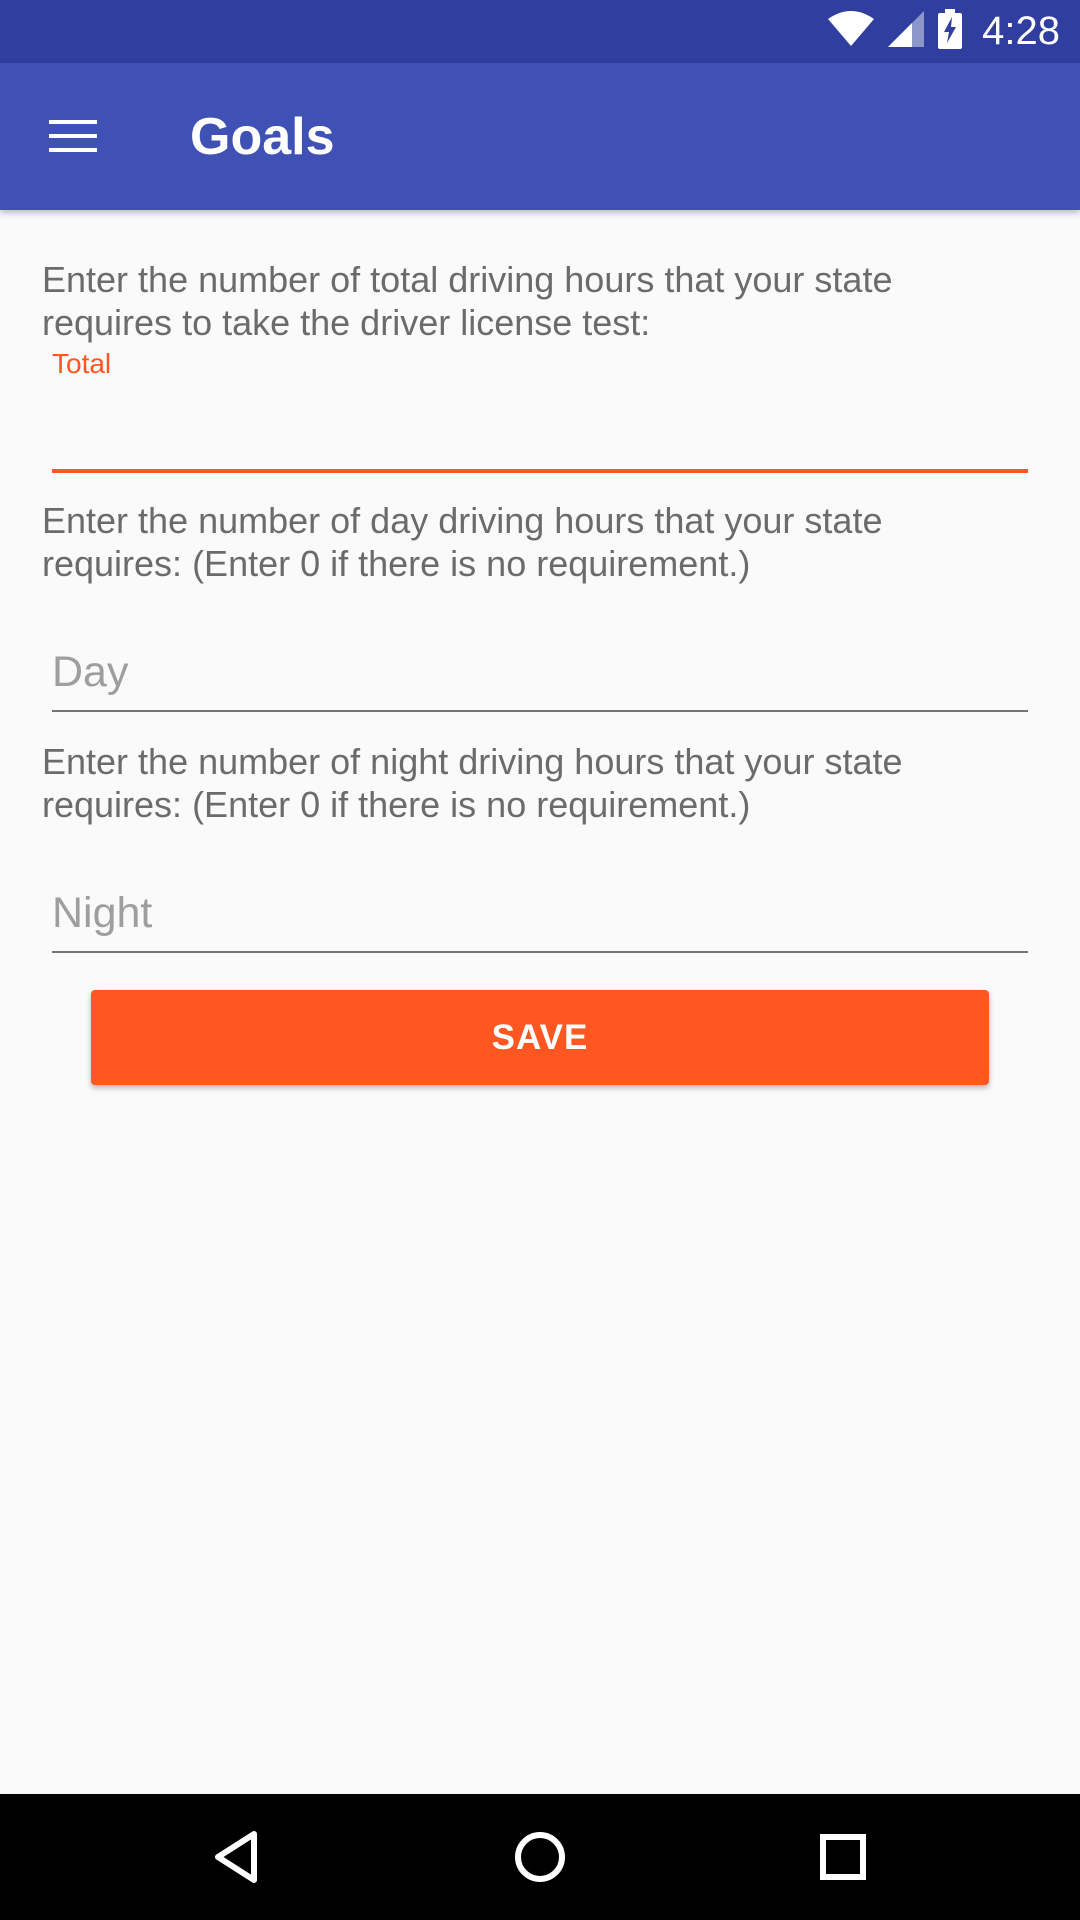 The height and width of the screenshot is (1920, 1080). Describe the element at coordinates (540, 1037) in the screenshot. I see `save-button: SAVE` at that location.